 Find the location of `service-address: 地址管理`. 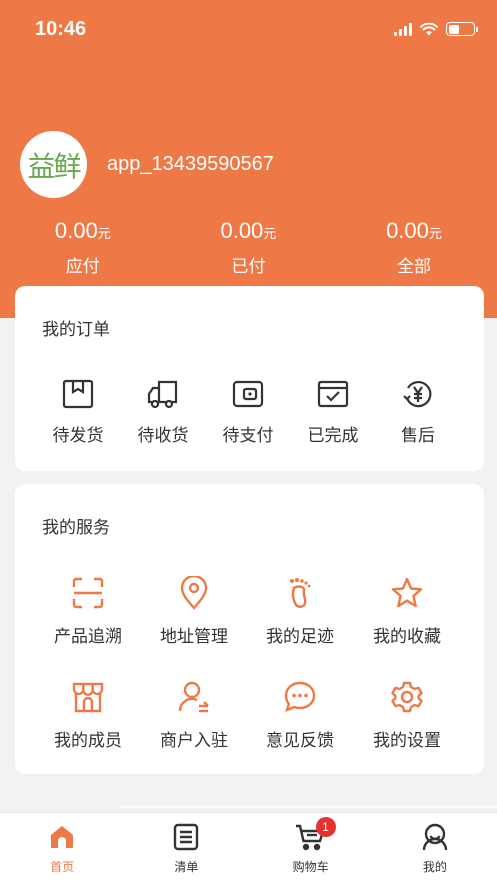

service-address: 地址管理 is located at coordinates (194, 611).